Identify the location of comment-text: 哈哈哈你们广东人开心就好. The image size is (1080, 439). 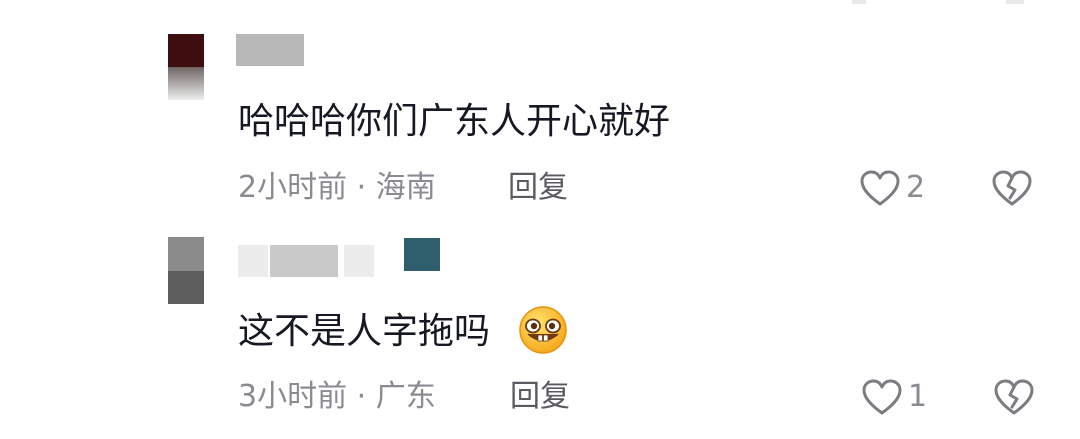
(454, 121).